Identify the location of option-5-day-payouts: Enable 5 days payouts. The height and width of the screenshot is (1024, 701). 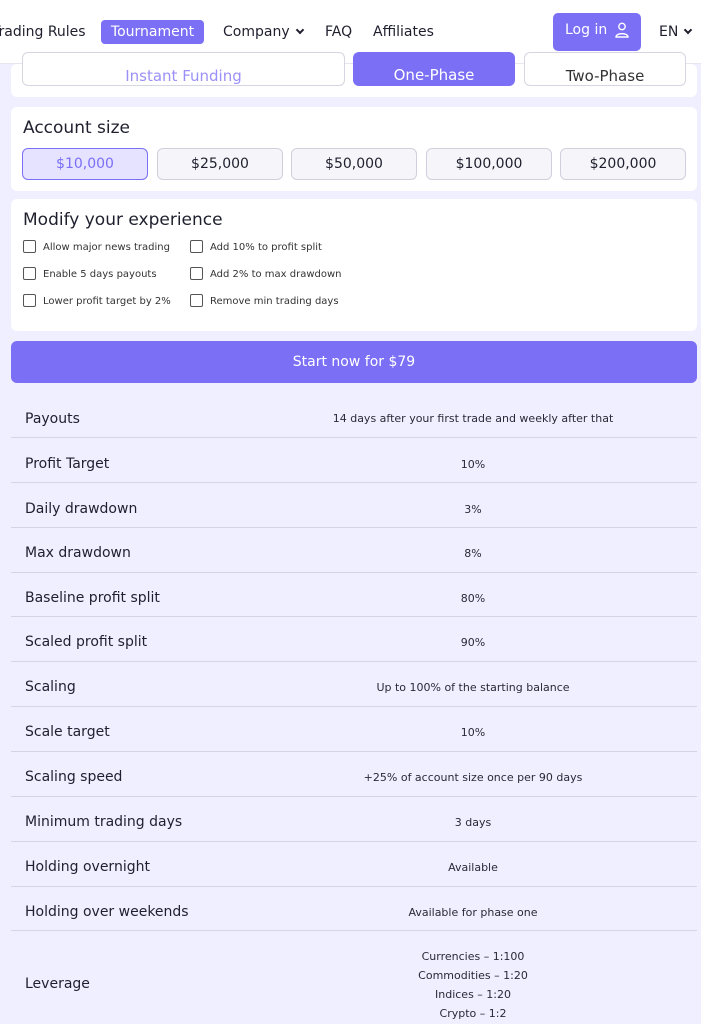
(90, 274).